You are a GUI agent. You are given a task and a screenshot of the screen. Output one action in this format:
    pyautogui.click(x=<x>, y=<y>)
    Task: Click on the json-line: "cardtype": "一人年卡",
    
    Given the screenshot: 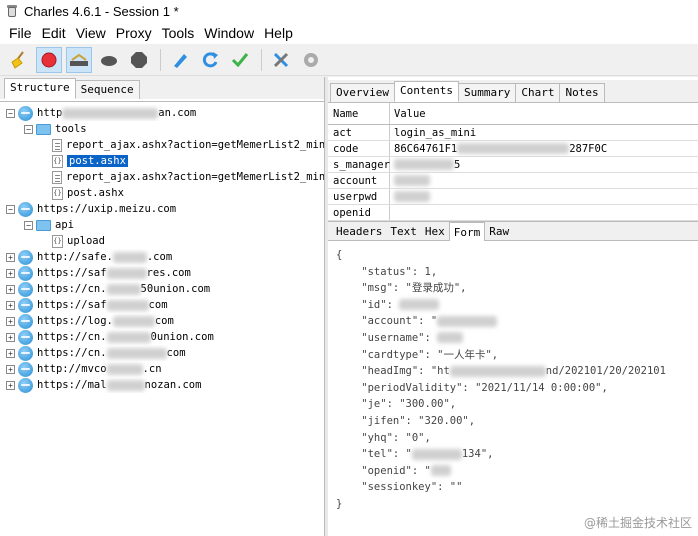 What is the action you would take?
    pyautogui.click(x=417, y=354)
    